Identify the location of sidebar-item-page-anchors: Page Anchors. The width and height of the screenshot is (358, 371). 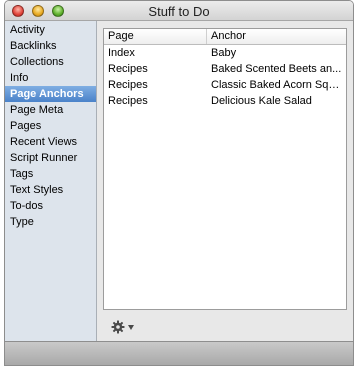
(50, 94).